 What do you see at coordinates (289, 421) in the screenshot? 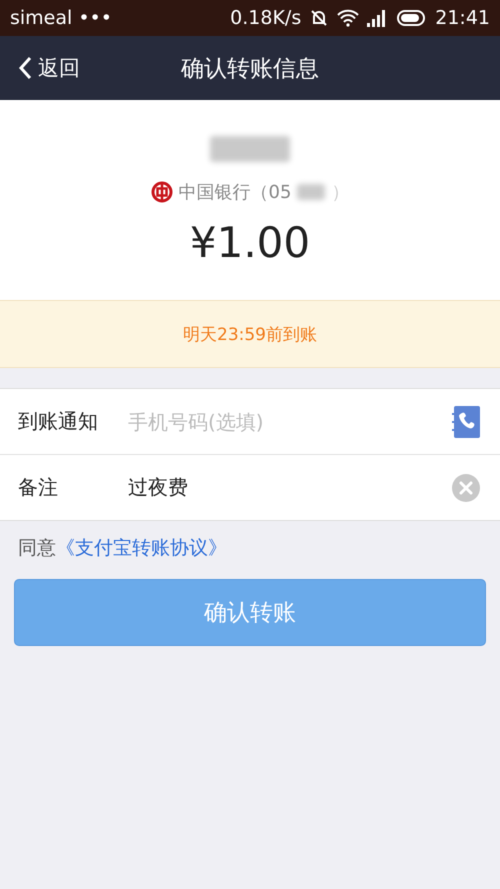
I see `input-field: 手机号码(选填)` at bounding box center [289, 421].